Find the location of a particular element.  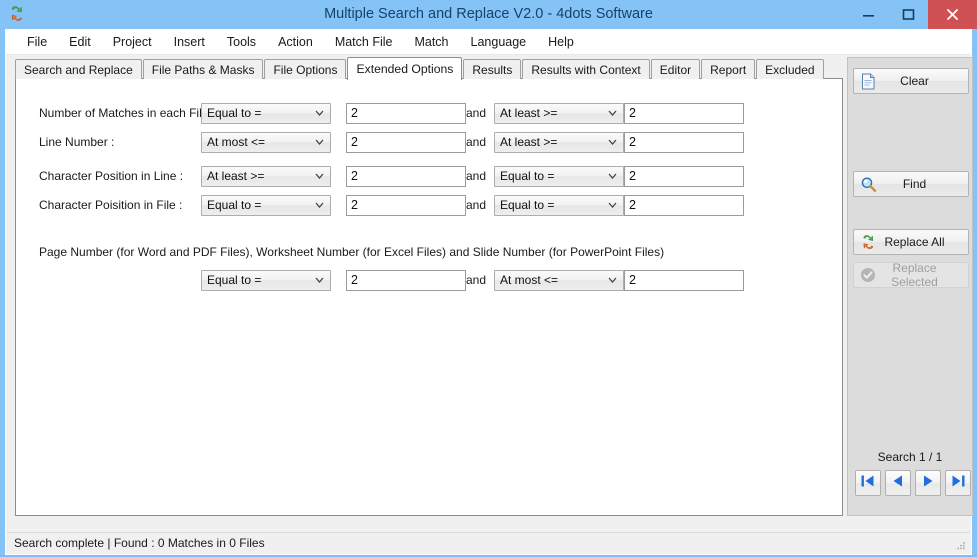

clear-button-label: Clear is located at coordinates (914, 81).